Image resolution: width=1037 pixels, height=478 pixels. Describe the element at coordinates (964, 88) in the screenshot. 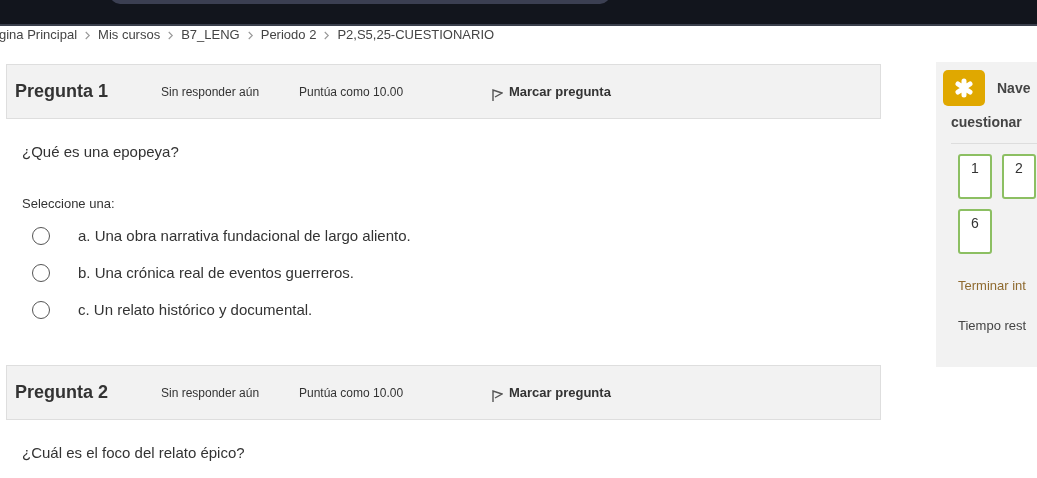

I see `asterisk-icon` at that location.